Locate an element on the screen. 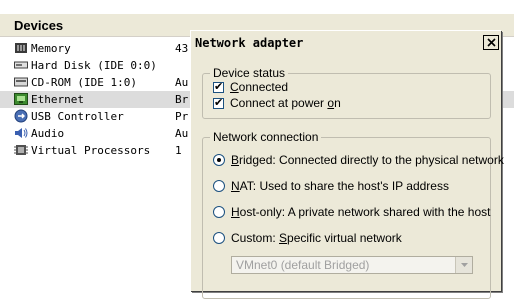 Image resolution: width=514 pixels, height=299 pixels. chevron-down-icon is located at coordinates (464, 265).